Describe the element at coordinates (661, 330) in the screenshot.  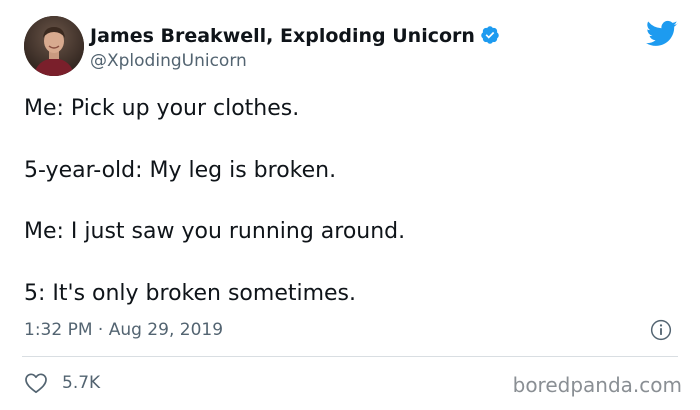
I see `info-icon` at that location.